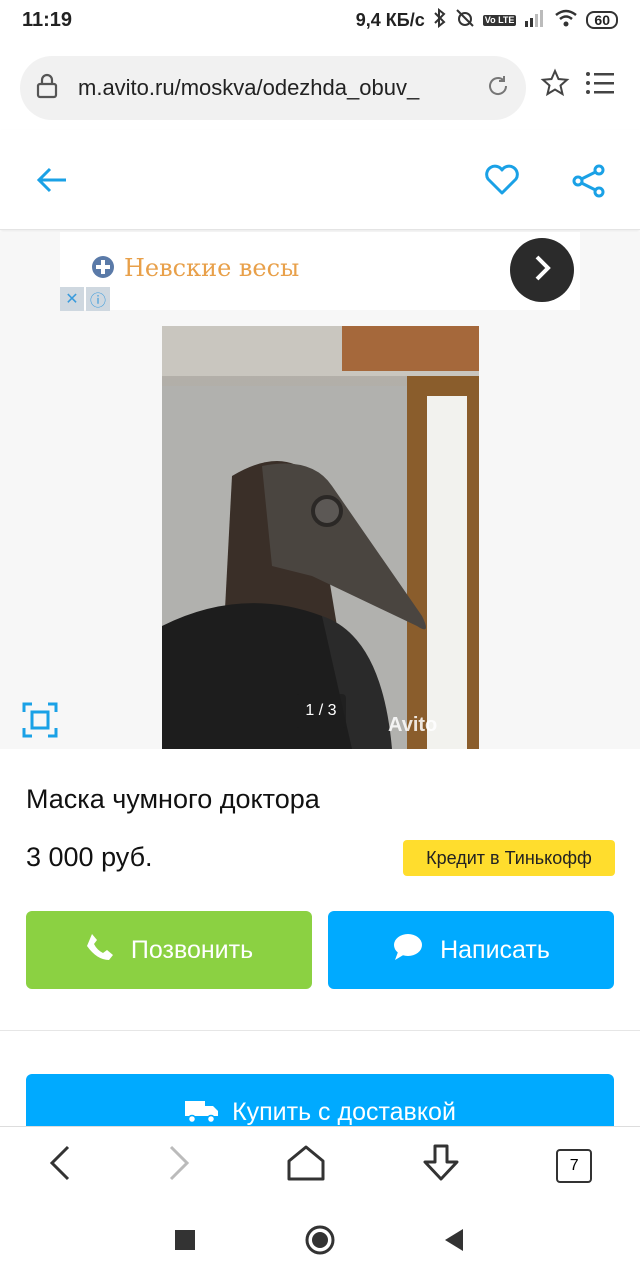 This screenshot has height=1280, width=640. I want to click on signal-icon, so click(535, 20).